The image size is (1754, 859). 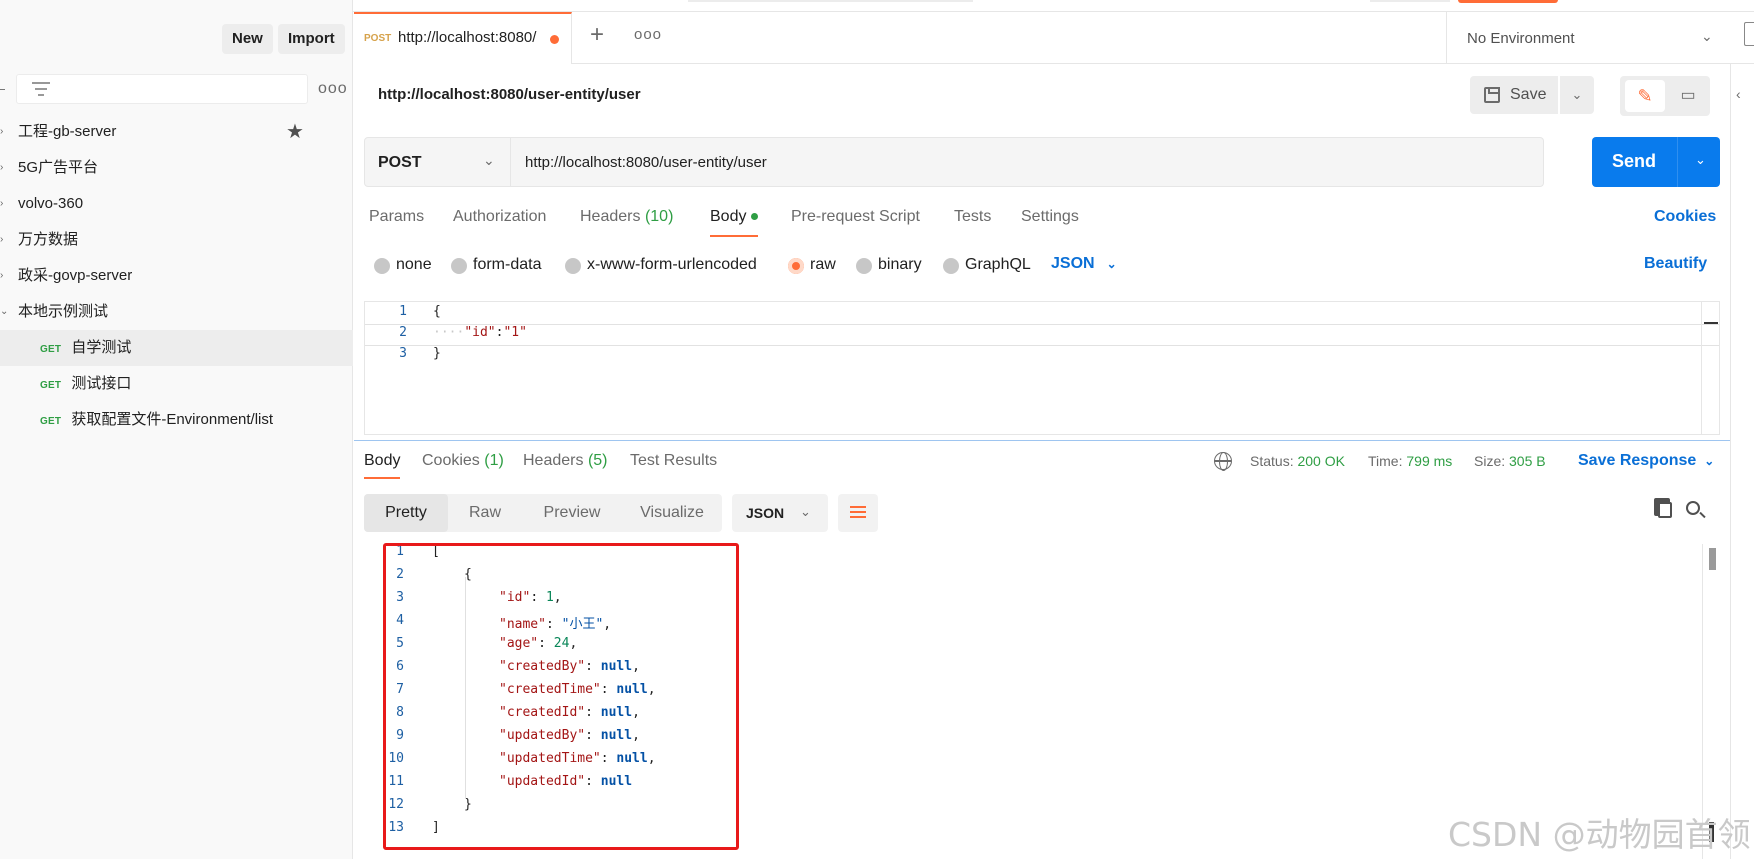 I want to click on radio-urlencoded: x-www-form-urlencoded, so click(x=661, y=265).